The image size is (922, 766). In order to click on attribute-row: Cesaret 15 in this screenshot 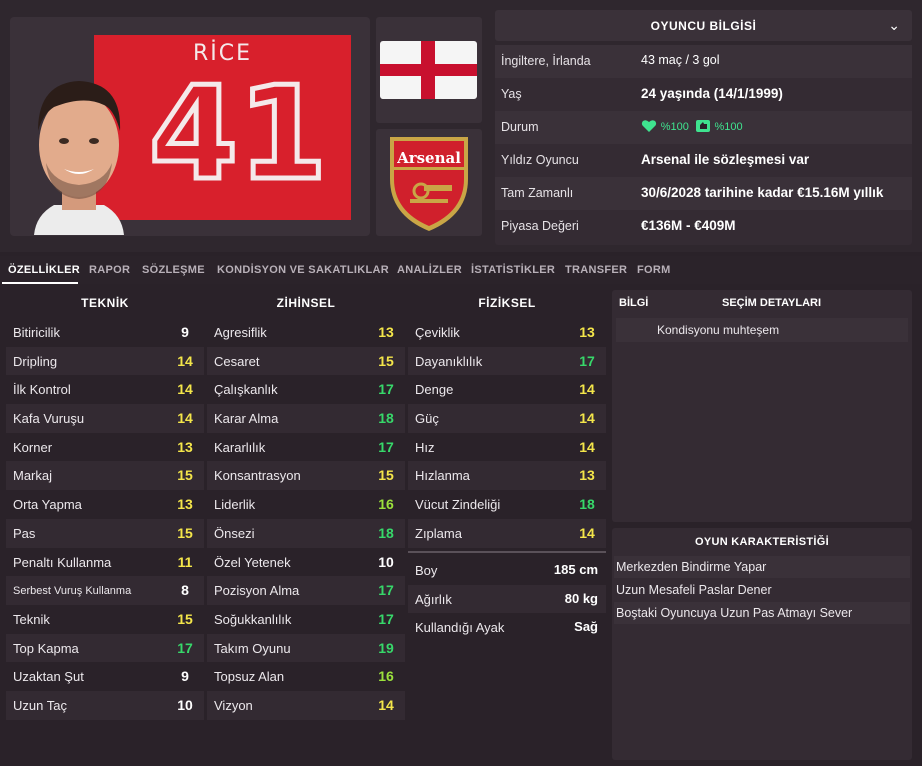, I will do `click(306, 361)`.